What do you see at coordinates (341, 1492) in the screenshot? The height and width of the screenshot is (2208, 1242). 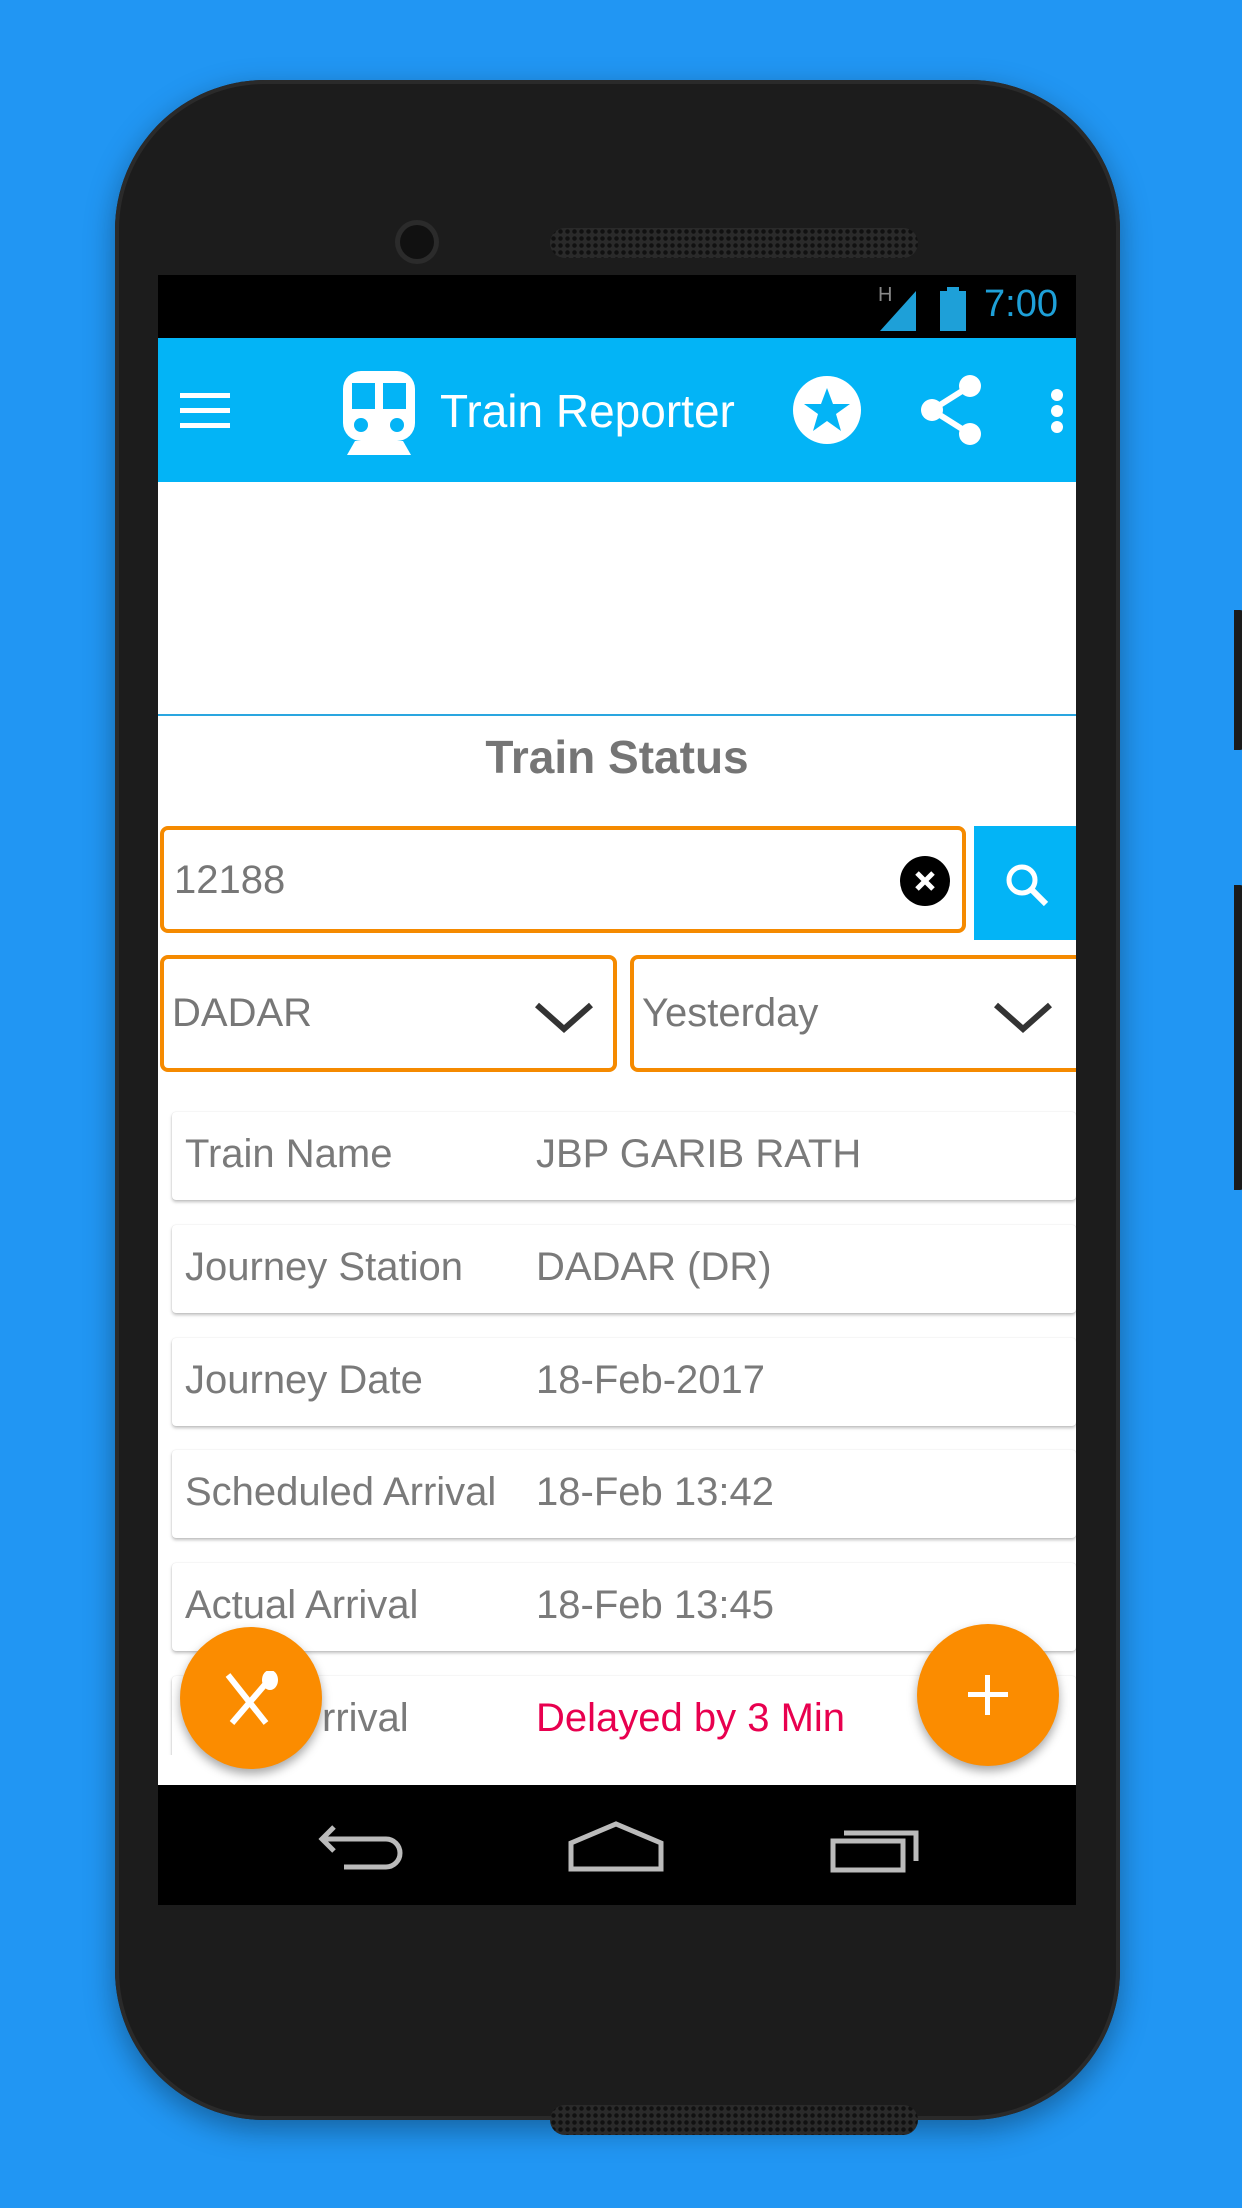 I see `detail-label: Scheduled Arrival` at bounding box center [341, 1492].